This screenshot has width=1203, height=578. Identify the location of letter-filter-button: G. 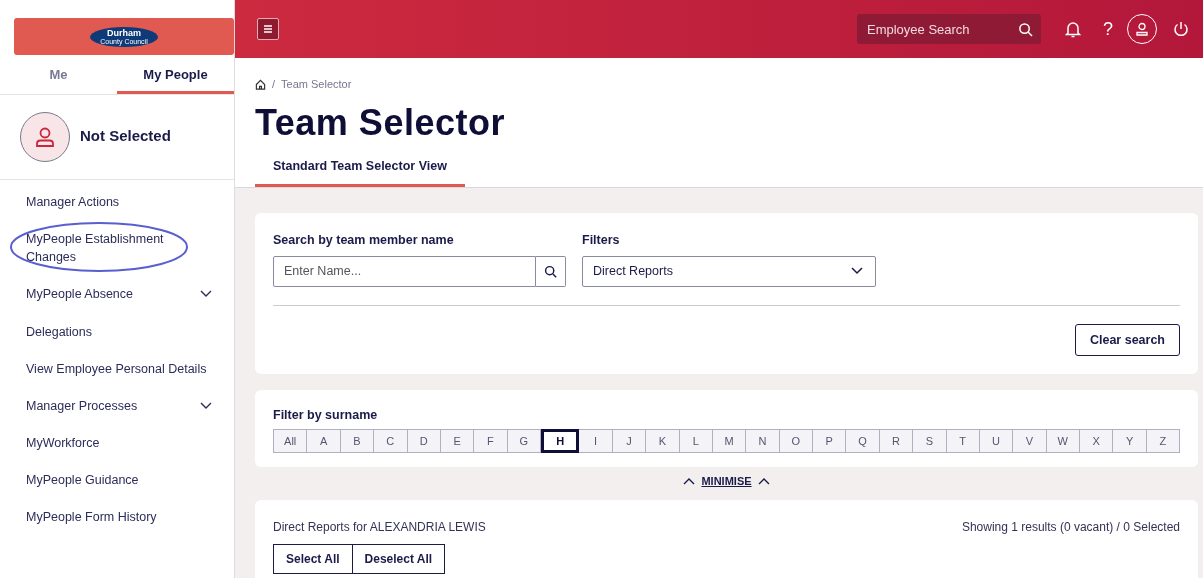
(524, 441).